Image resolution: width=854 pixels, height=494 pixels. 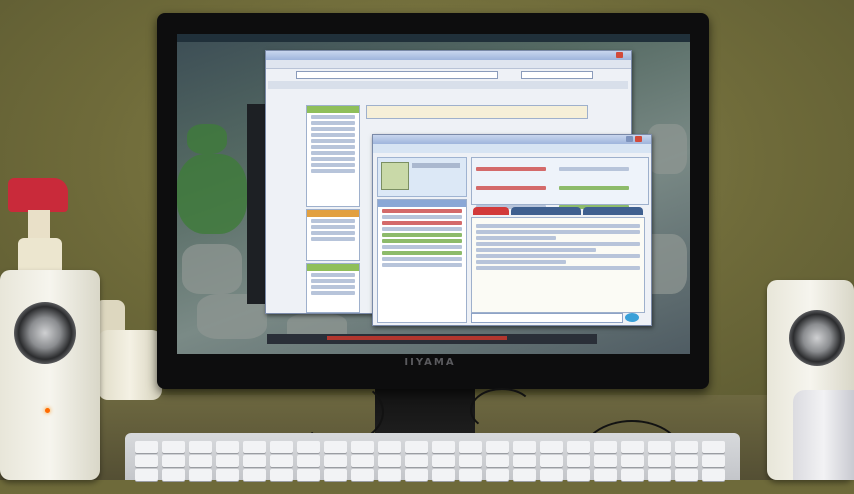 What do you see at coordinates (491, 211) in the screenshot?
I see `tab-active` at bounding box center [491, 211].